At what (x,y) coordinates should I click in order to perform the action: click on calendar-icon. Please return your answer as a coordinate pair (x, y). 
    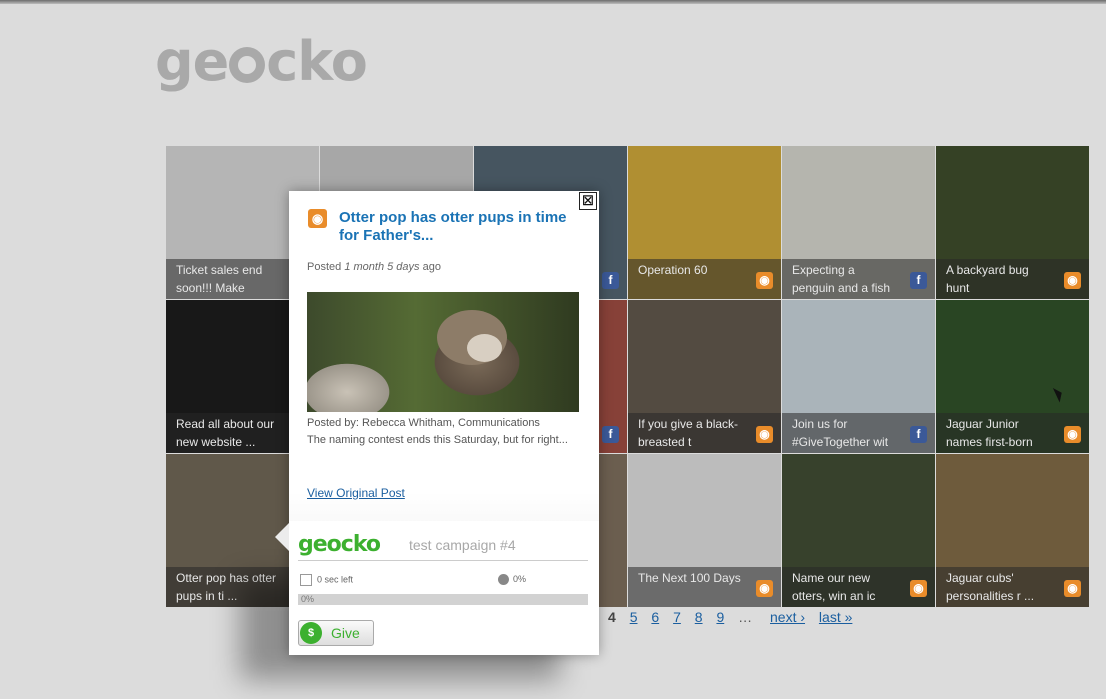
    Looking at the image, I should click on (306, 580).